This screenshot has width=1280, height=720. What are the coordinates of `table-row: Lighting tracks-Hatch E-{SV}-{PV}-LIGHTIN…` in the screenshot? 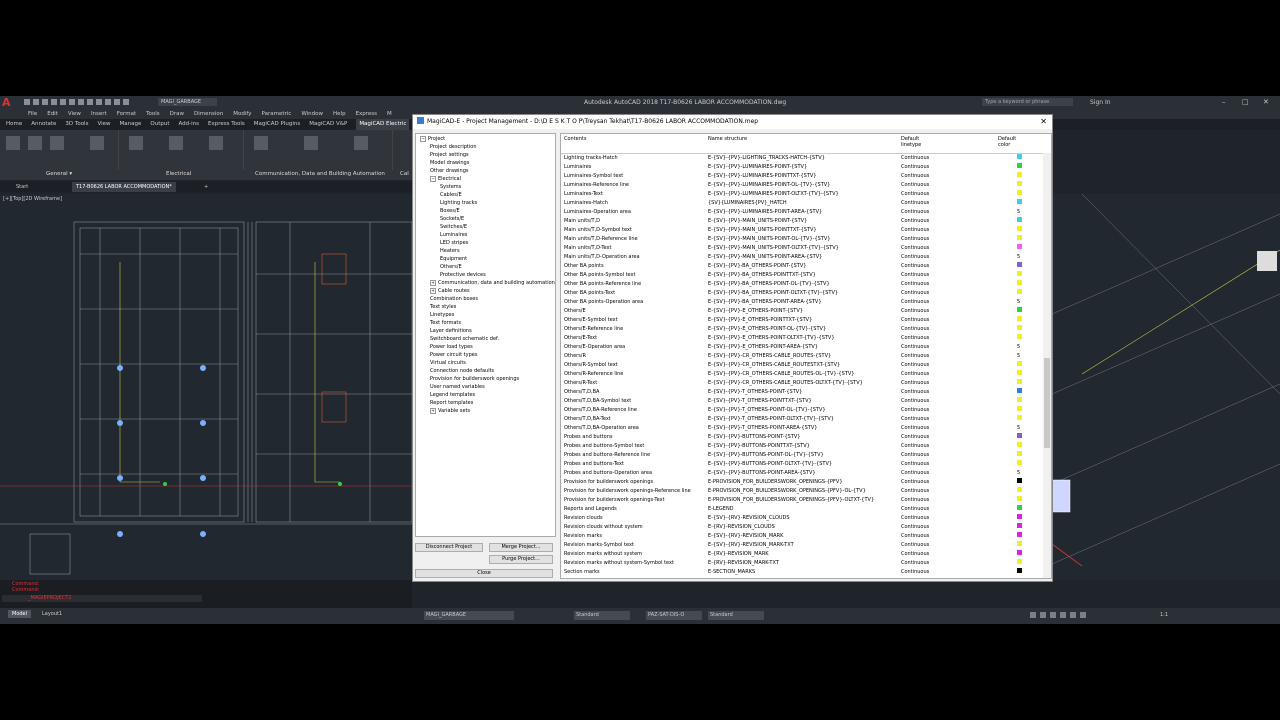 It's located at (801, 158).